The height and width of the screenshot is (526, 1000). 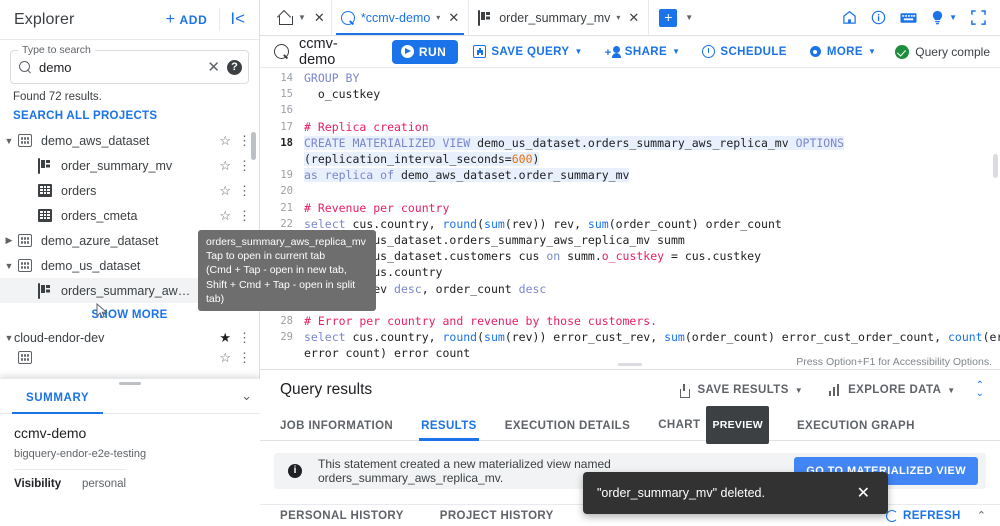 What do you see at coordinates (740, 390) in the screenshot?
I see `save-results-button: SAVE RESULTS ▼` at bounding box center [740, 390].